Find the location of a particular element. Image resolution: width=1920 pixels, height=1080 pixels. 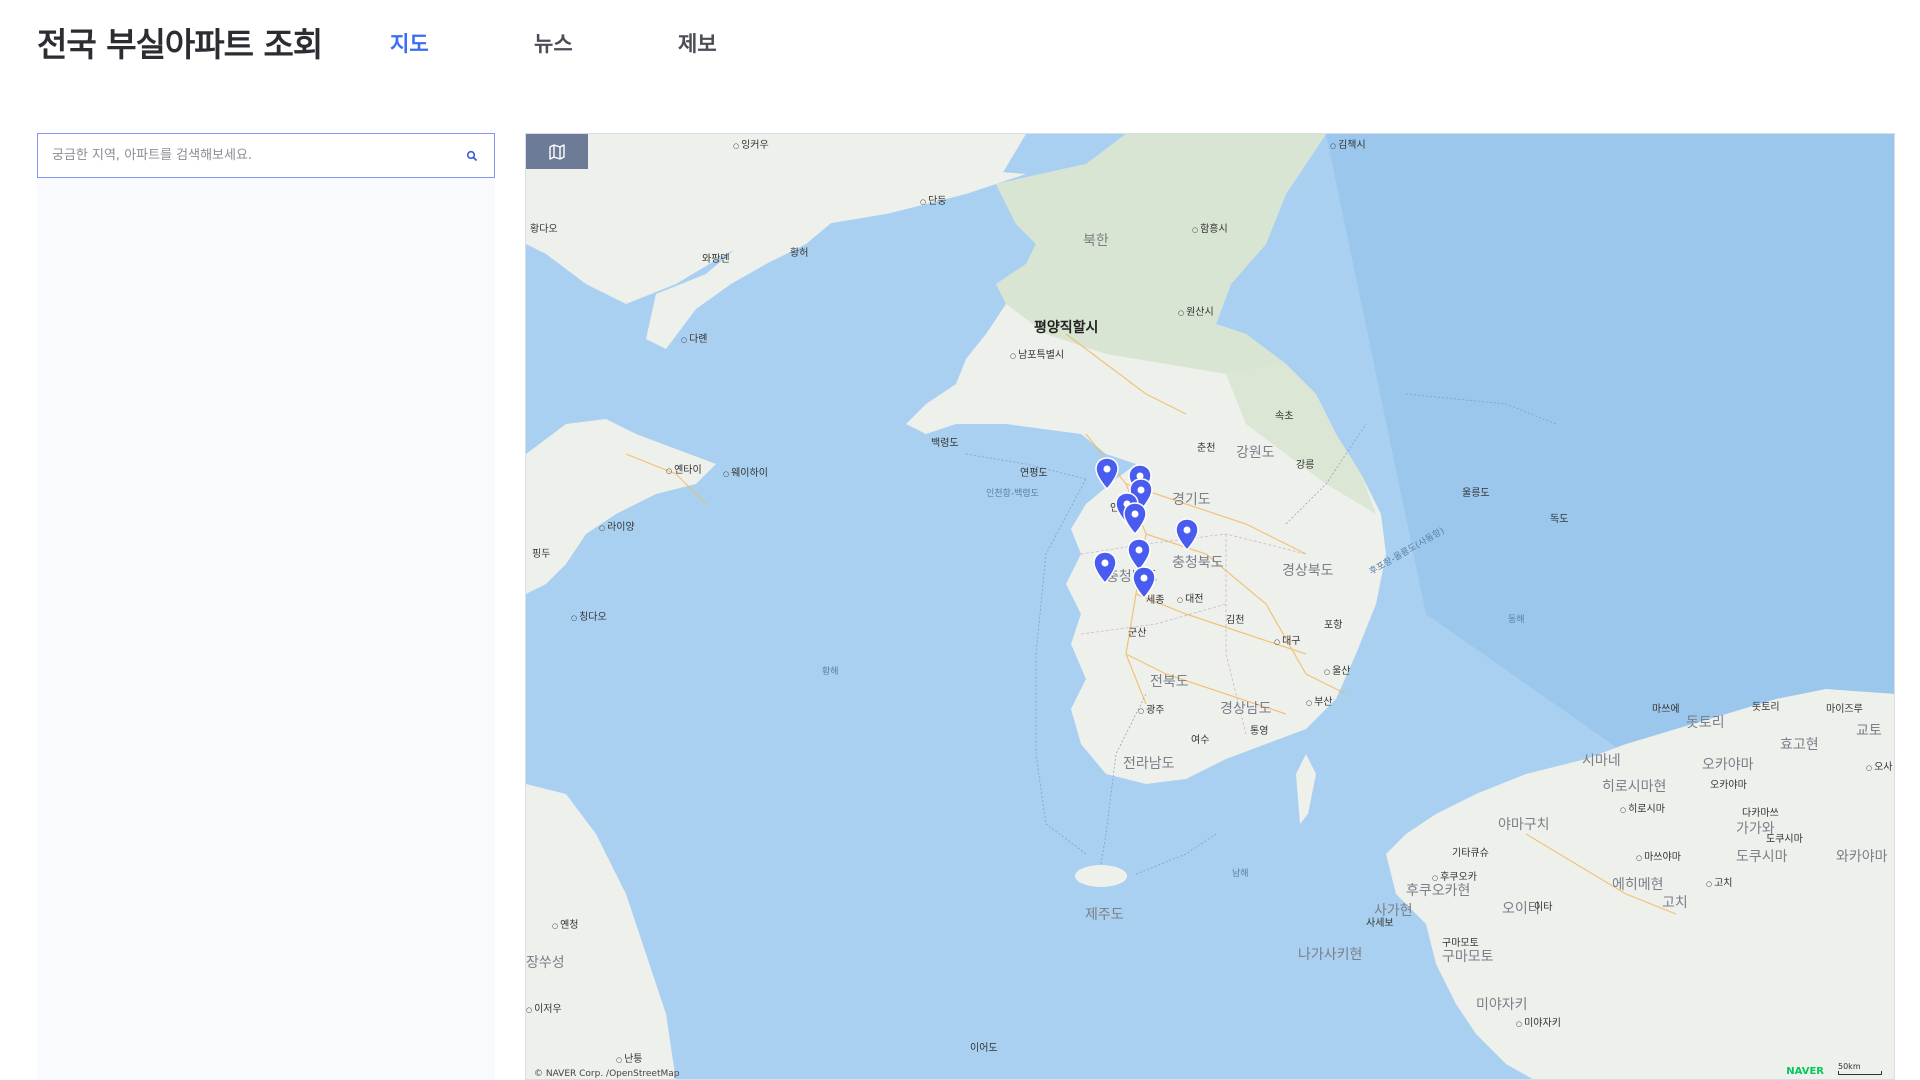

map-label-tokushima: 도쿠시마 is located at coordinates (1784, 839).